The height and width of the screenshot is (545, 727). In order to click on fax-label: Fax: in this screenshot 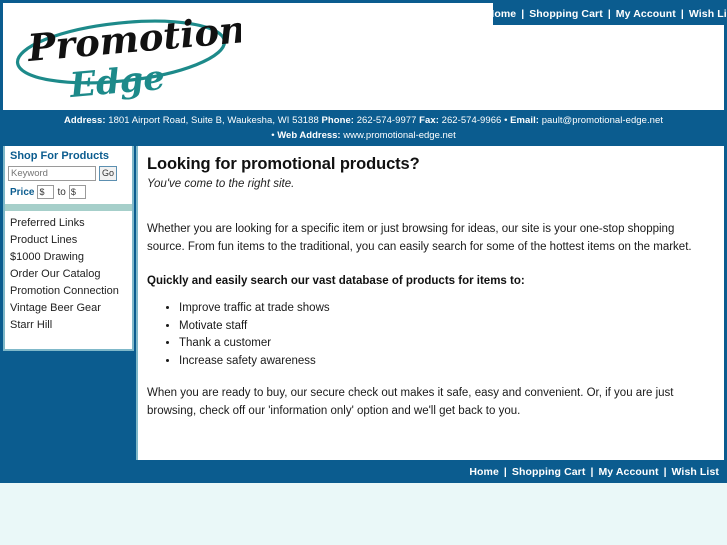, I will do `click(429, 120)`.